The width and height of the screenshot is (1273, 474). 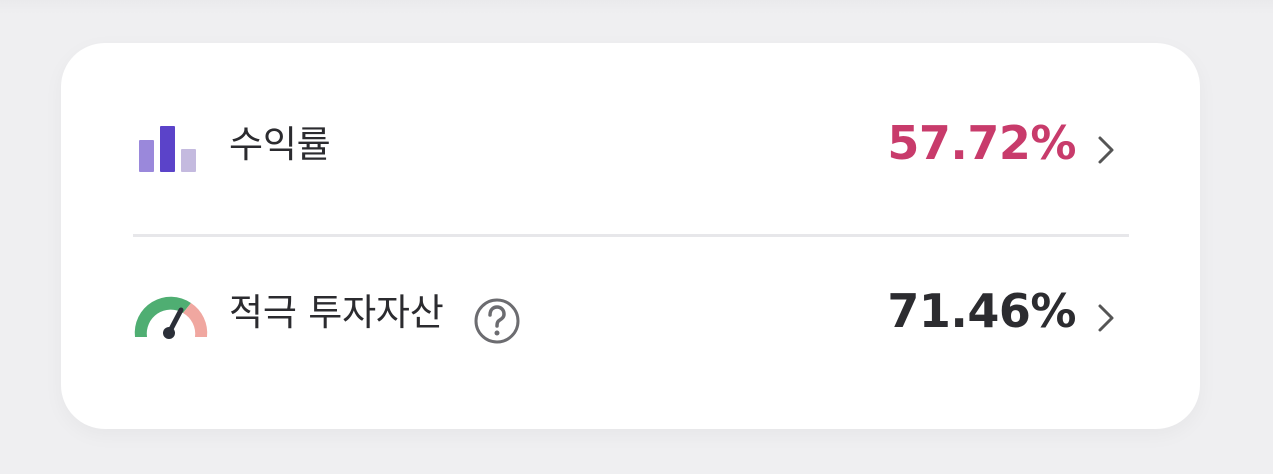 I want to click on return-rate-value: 57.72%, so click(x=981, y=143).